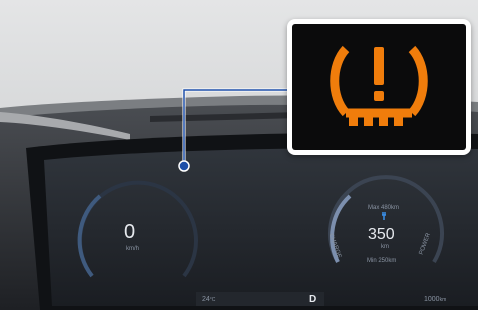 This screenshot has height=310, width=478. Describe the element at coordinates (313, 299) in the screenshot. I see `gear-indicator: D` at that location.